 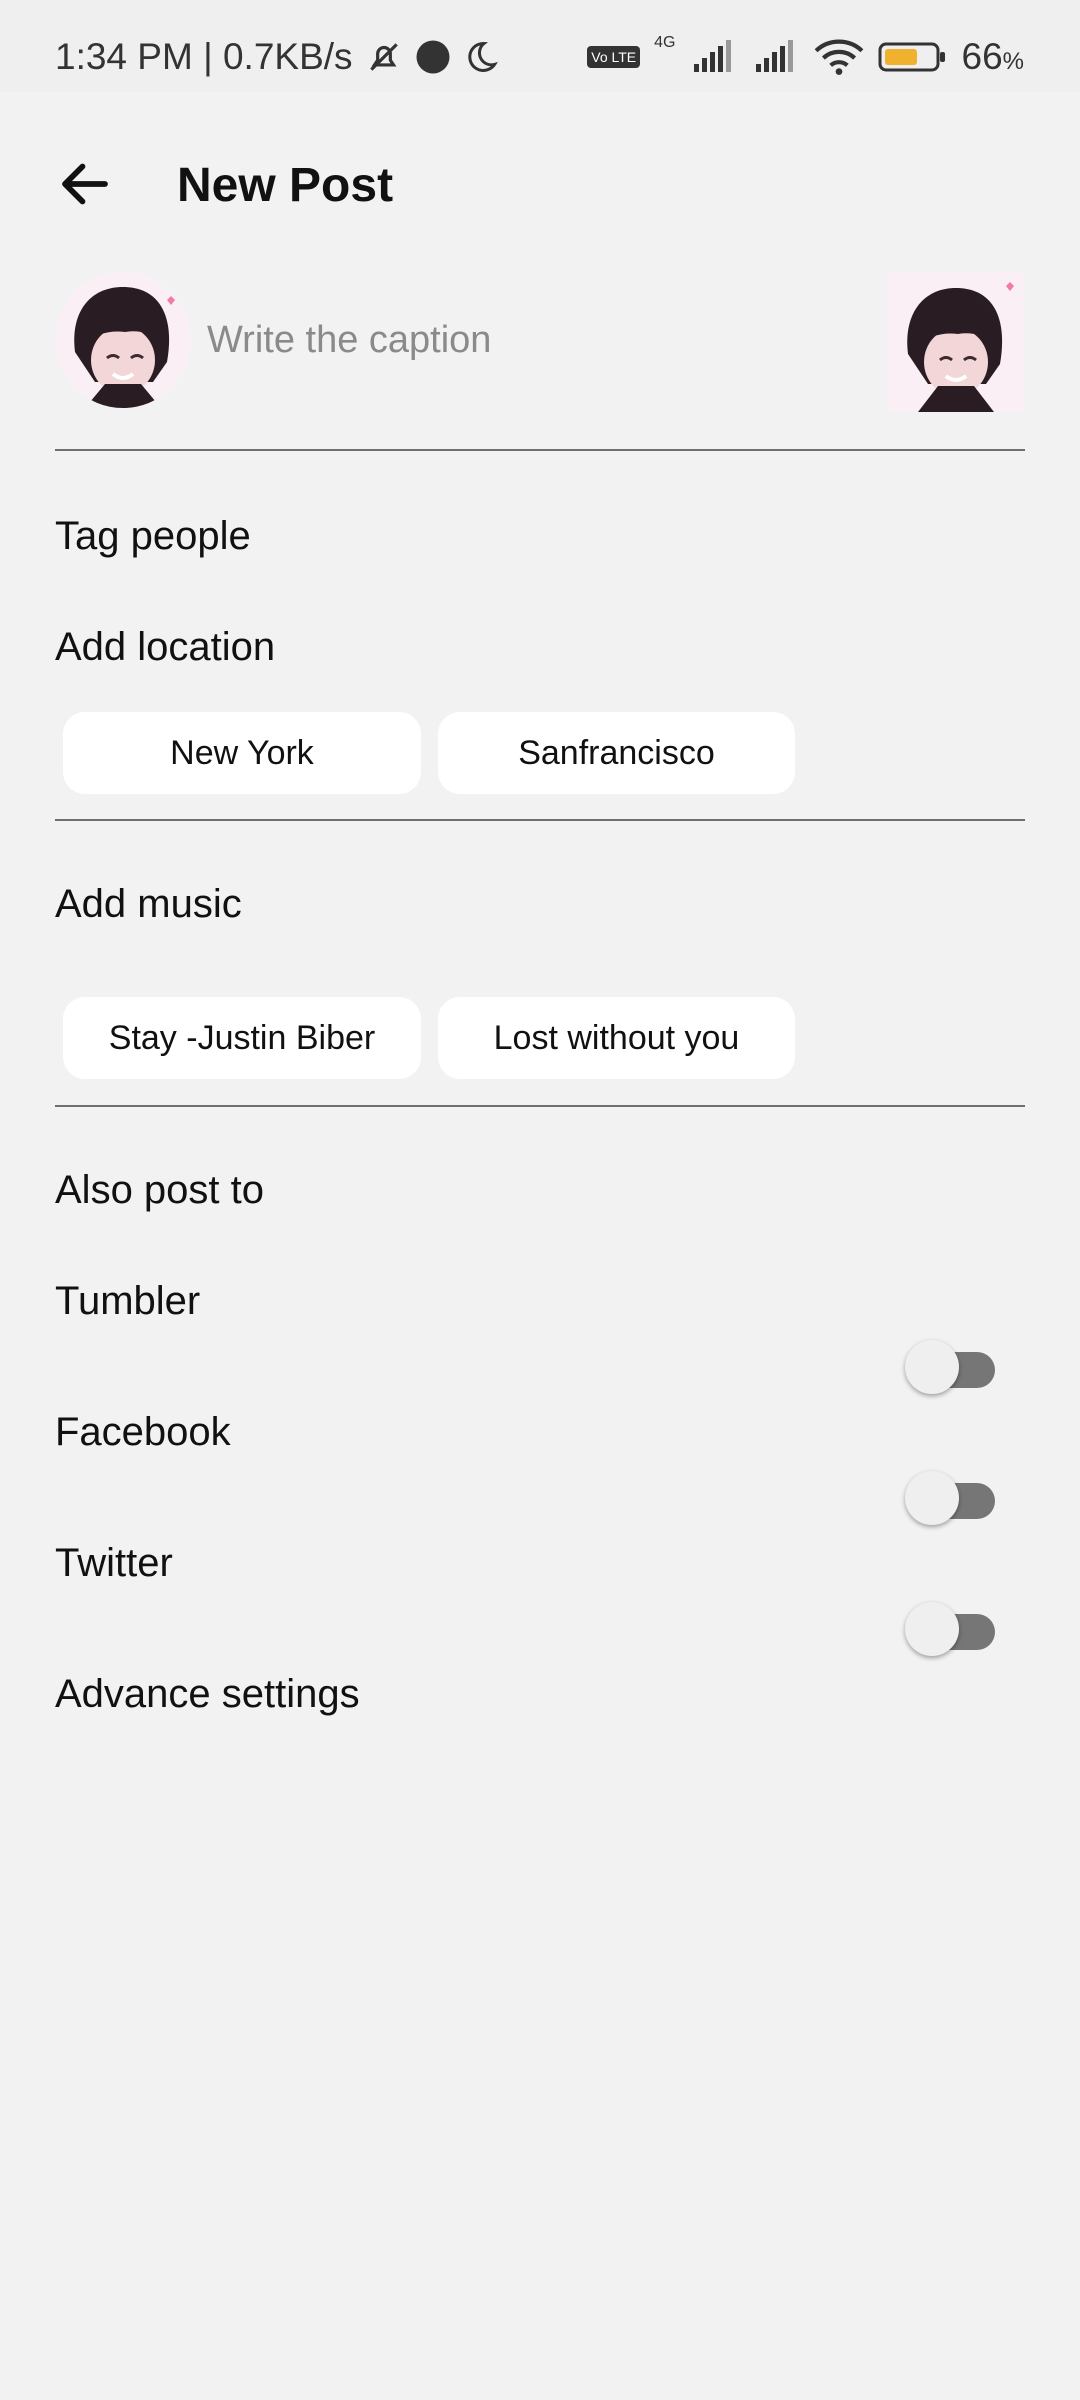 What do you see at coordinates (774, 56) in the screenshot?
I see `signal-2-icon` at bounding box center [774, 56].